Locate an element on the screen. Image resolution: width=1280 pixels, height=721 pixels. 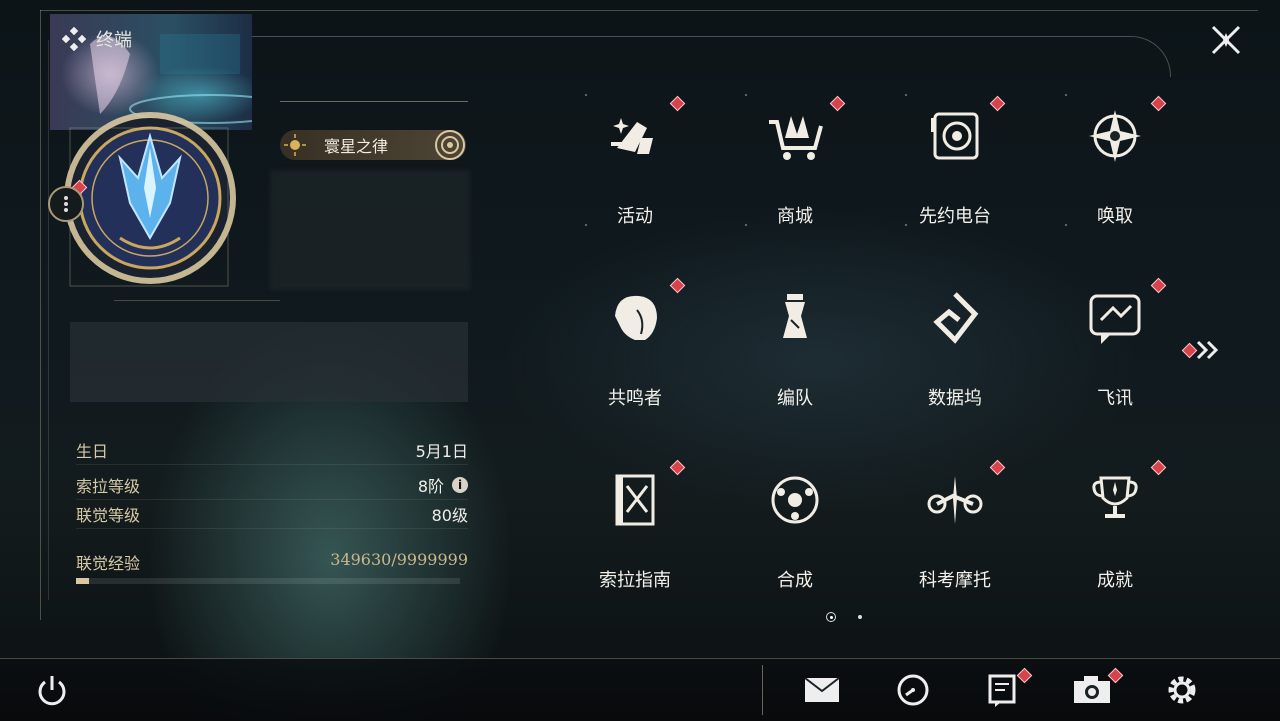
menu-item-data-dock: 数据坞 is located at coordinates (955, 356).